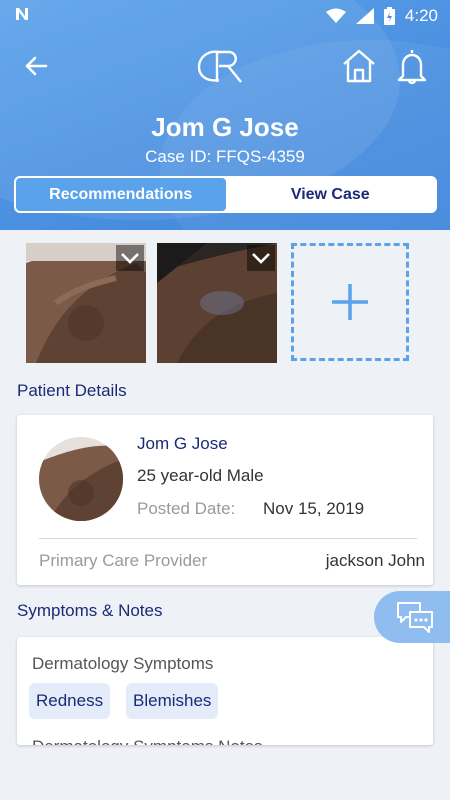 The width and height of the screenshot is (450, 800). I want to click on symptom-chip: Blemishes, so click(172, 701).